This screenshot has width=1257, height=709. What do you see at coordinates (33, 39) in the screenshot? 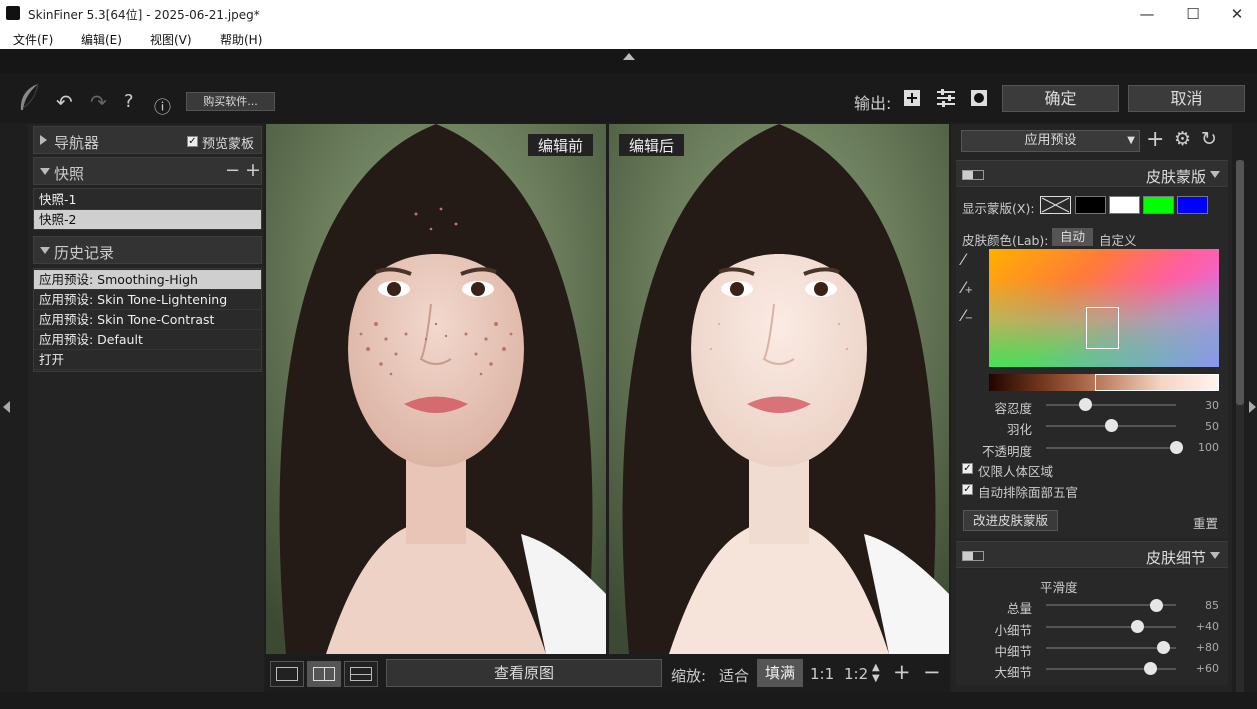
I see `menu-file: 文件(F)` at bounding box center [33, 39].